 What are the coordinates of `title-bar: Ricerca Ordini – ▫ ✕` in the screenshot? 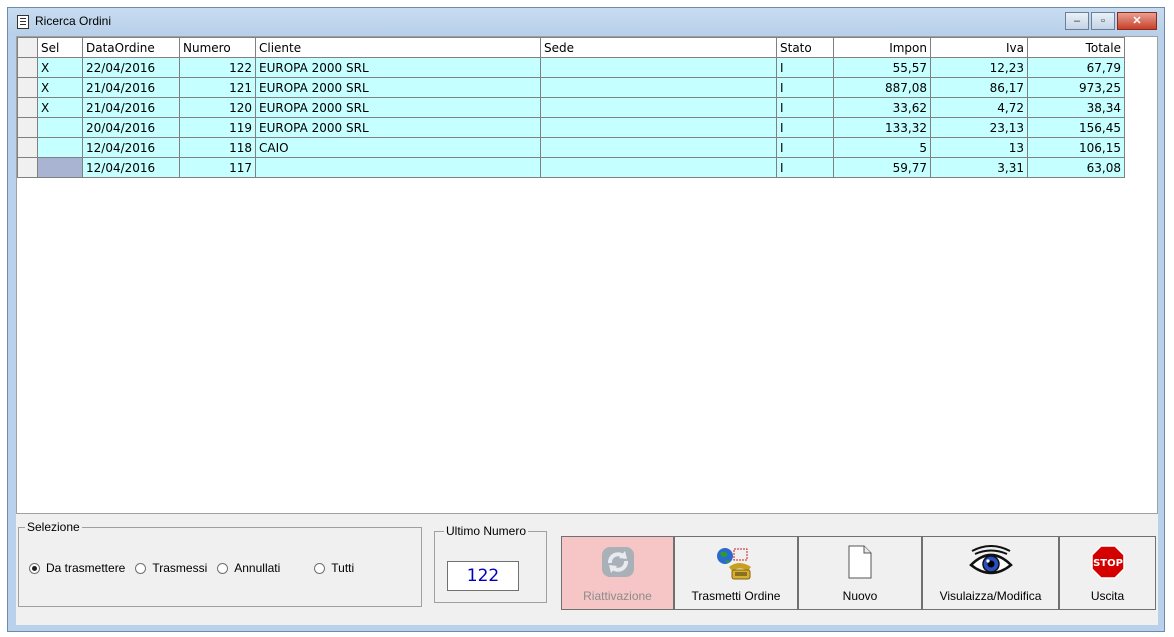 It's located at (586, 22).